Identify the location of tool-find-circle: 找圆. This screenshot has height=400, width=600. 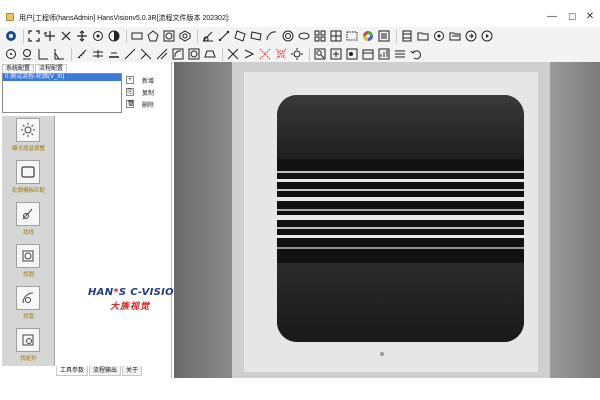
(28, 265).